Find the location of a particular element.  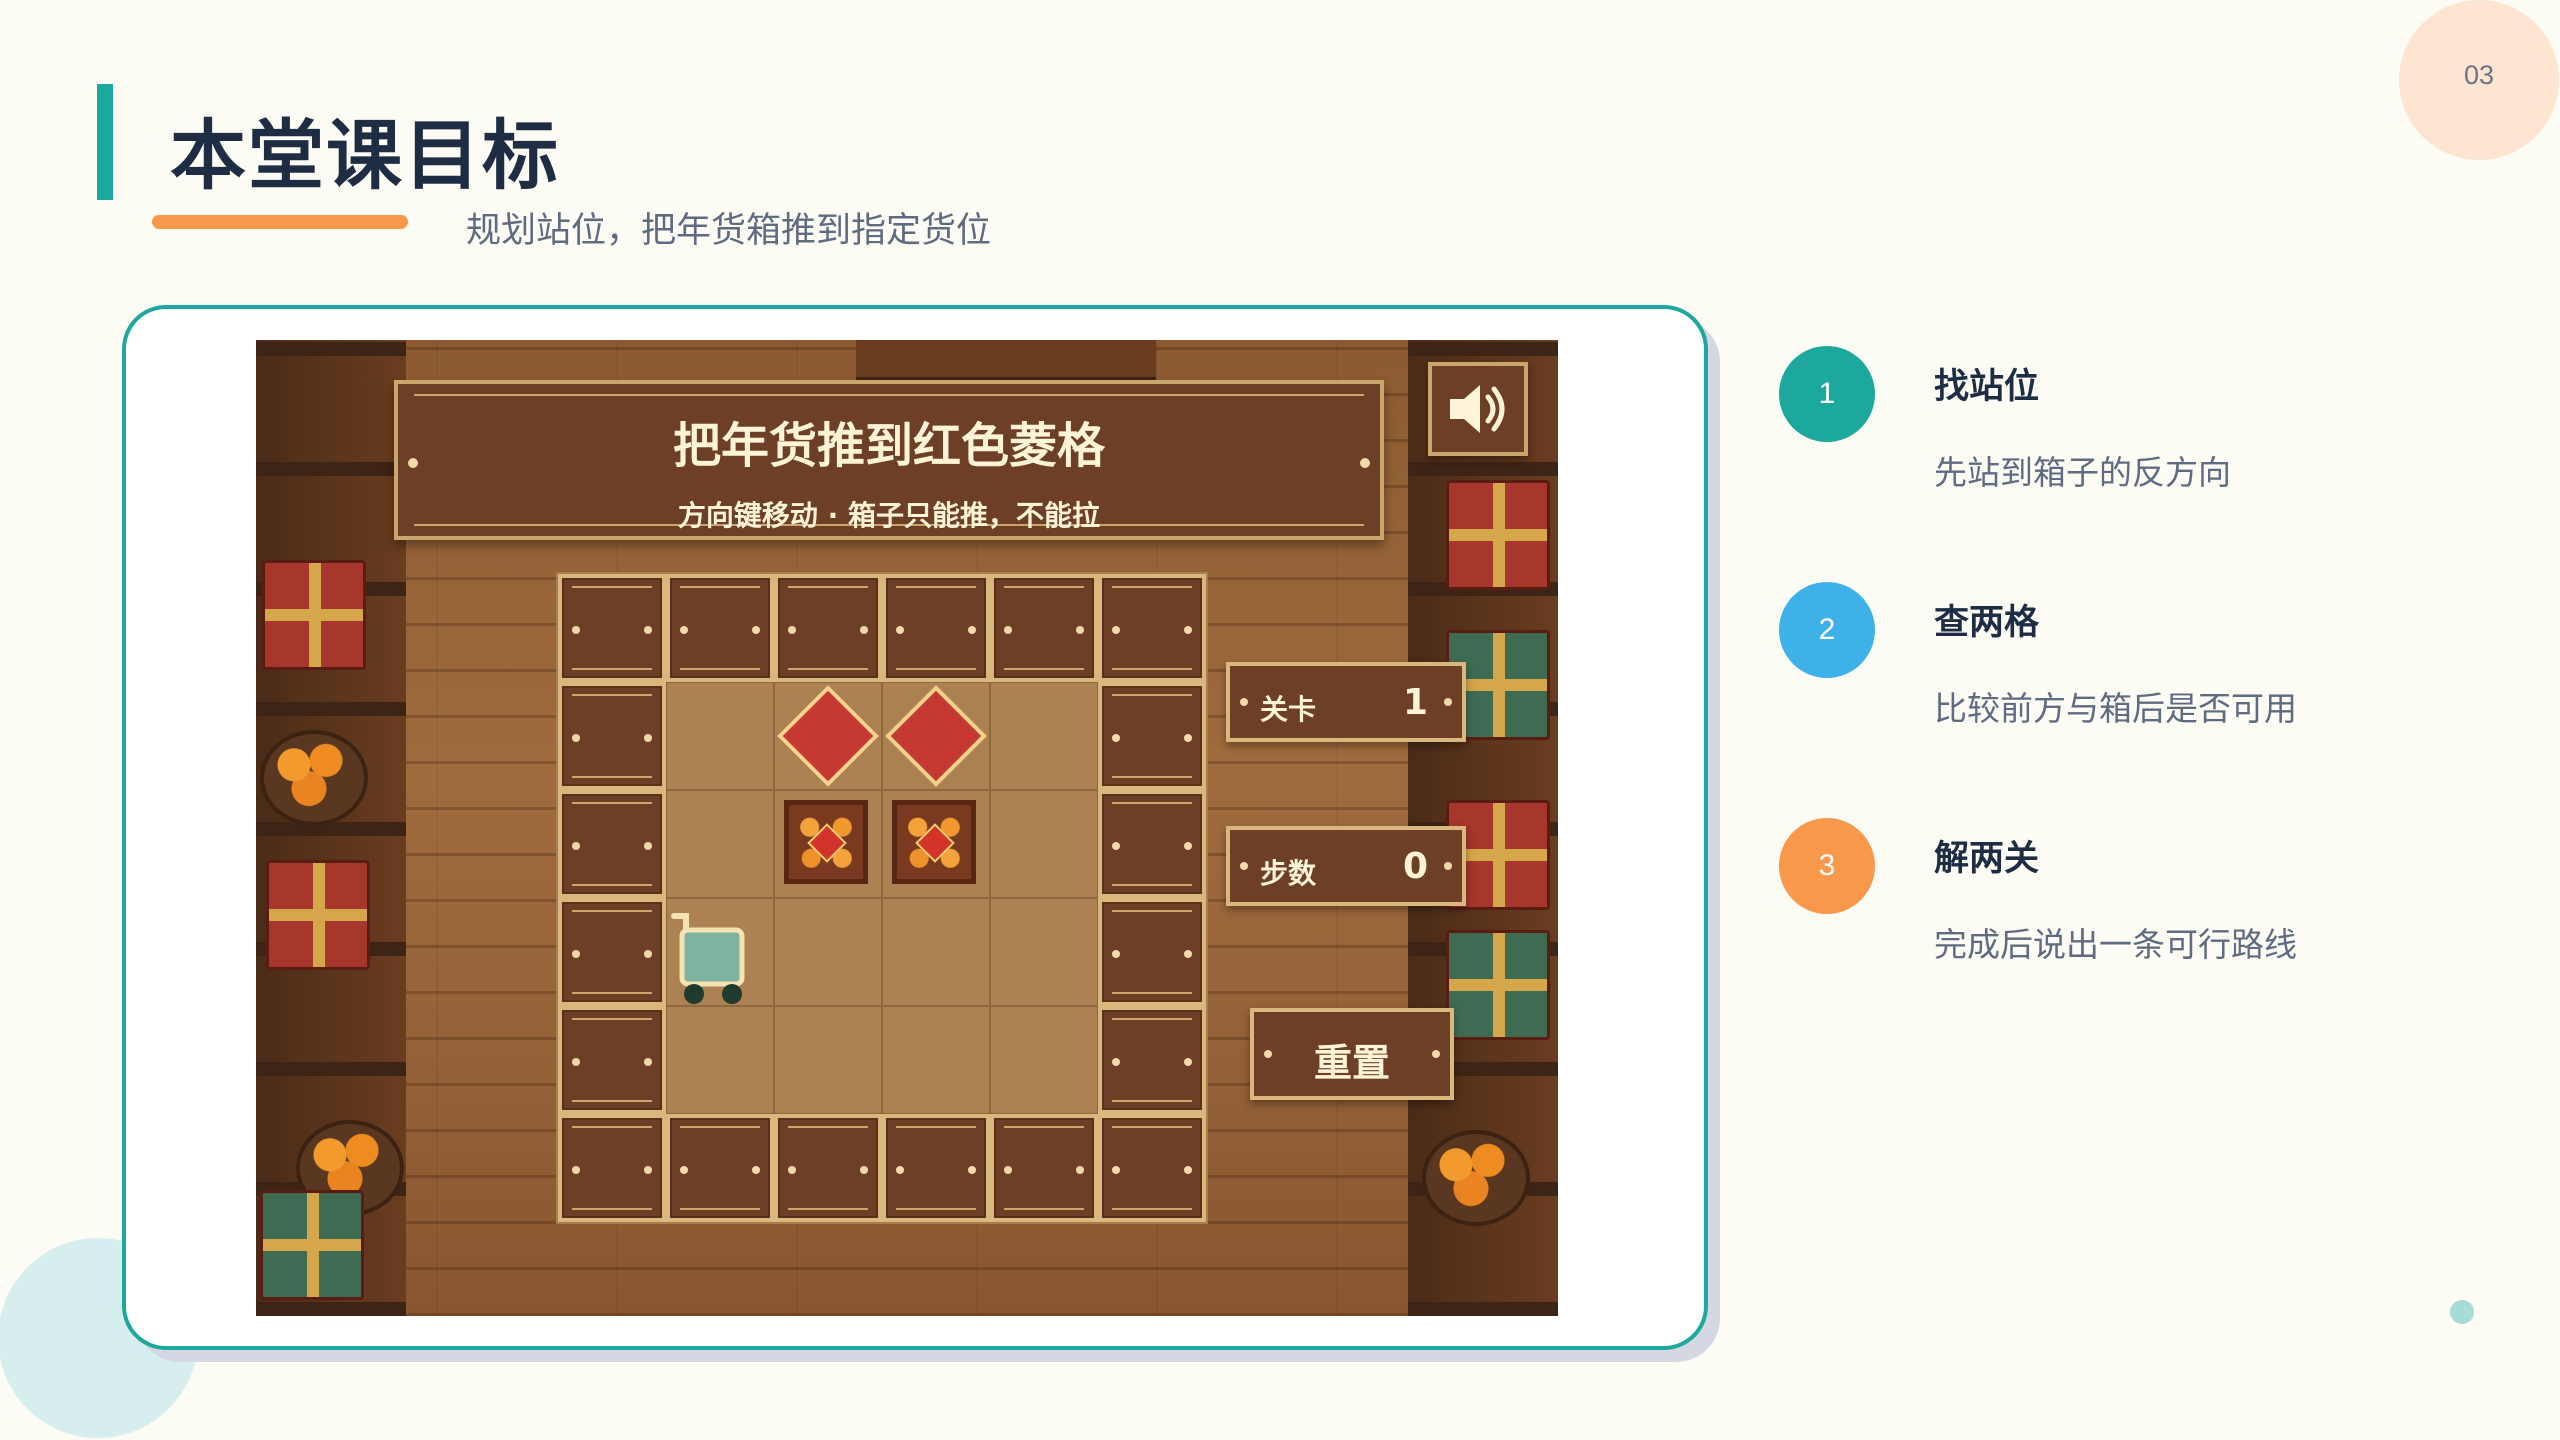

page-subtitle: 规划站位，把年货箱推到指定货位 is located at coordinates (729, 231).